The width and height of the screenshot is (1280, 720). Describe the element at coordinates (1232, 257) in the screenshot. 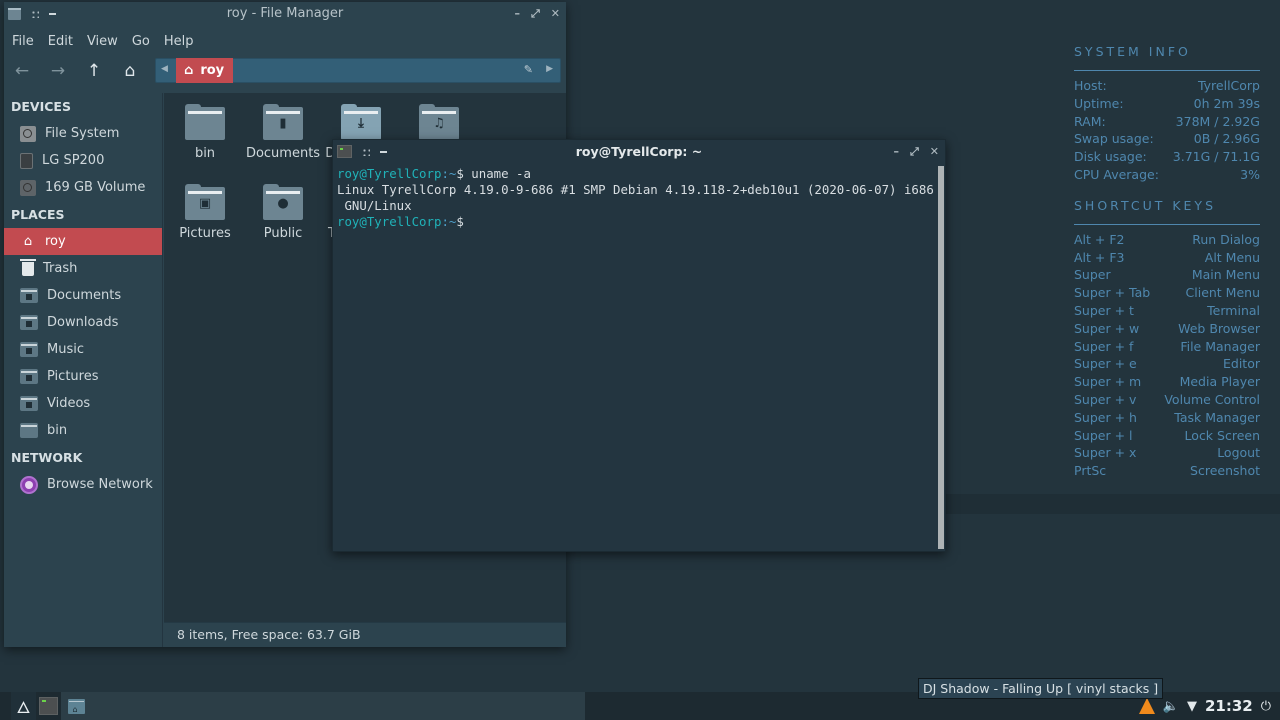

I see `shortcut-action: Alt Menu` at that location.